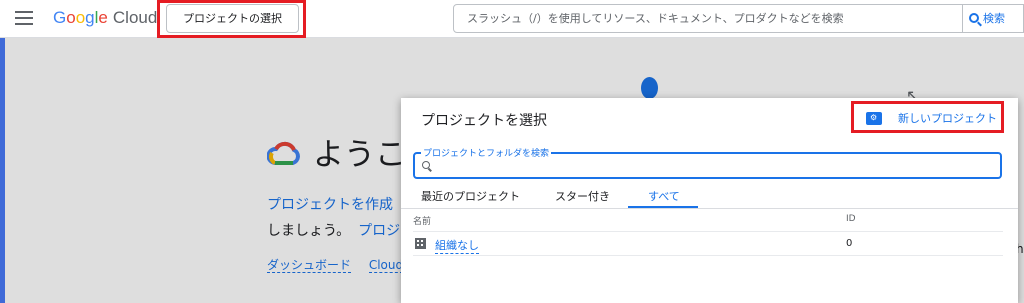 This screenshot has width=1024, height=303. I want to click on dialog-title: プロジェクトを選択, so click(484, 121).